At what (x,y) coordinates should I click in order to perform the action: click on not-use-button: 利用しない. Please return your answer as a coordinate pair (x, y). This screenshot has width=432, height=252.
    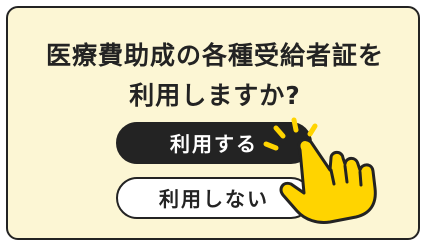
    Looking at the image, I should click on (214, 198).